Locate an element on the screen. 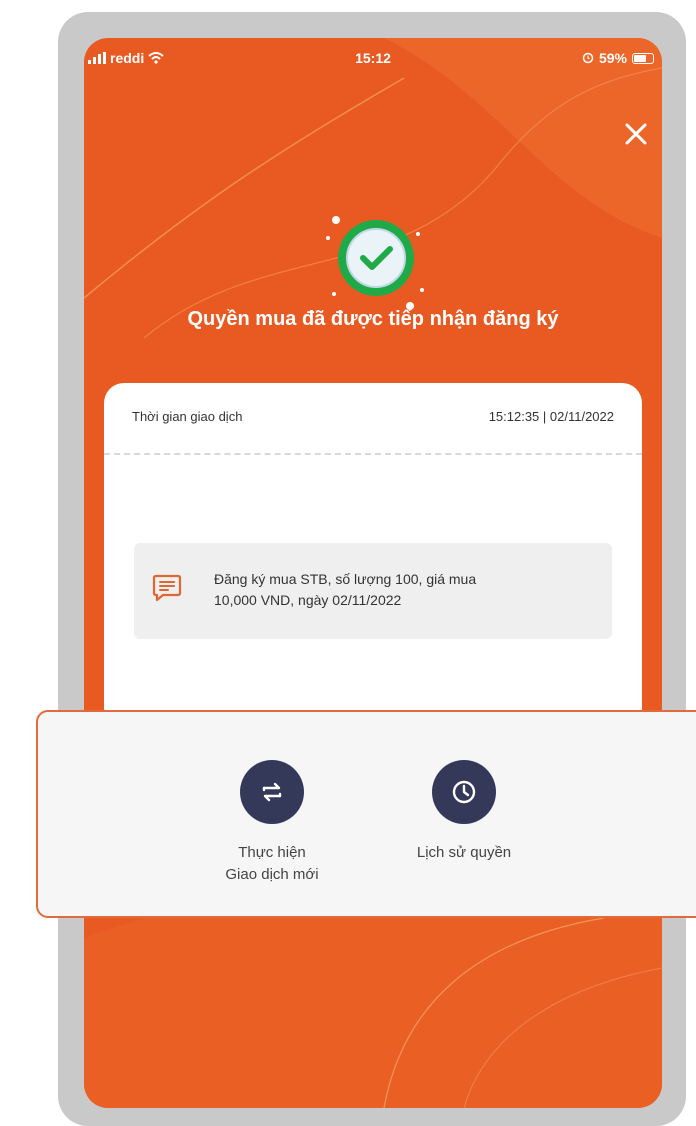 The image size is (696, 1126). close-button is located at coordinates (636, 134).